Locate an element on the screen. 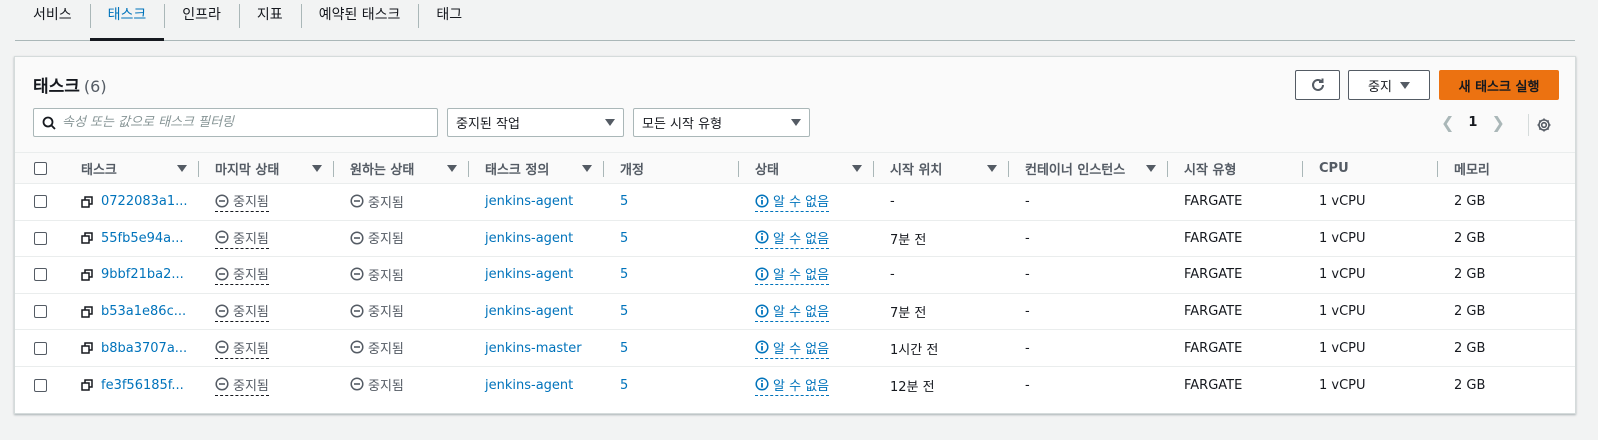  panel-title: 태스크 (6) is located at coordinates (70, 84).